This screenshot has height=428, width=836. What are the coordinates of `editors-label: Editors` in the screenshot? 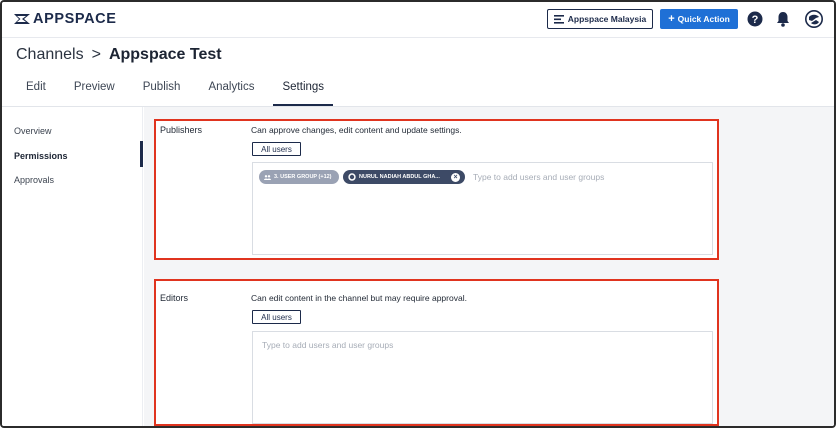 It's located at (174, 298).